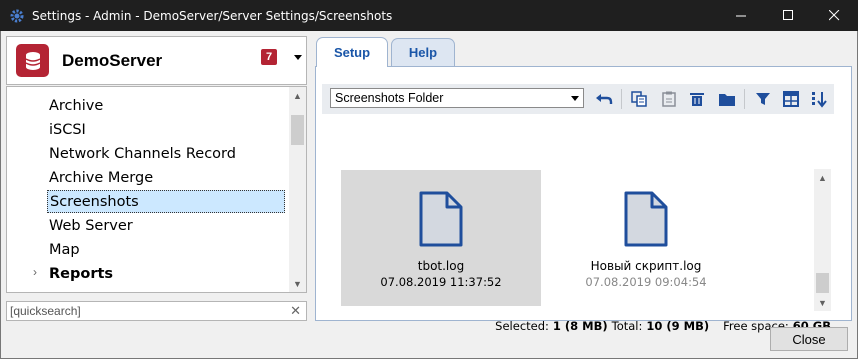 The height and width of the screenshot is (359, 858). Describe the element at coordinates (295, 311) in the screenshot. I see `clear-icon: ✕` at that location.